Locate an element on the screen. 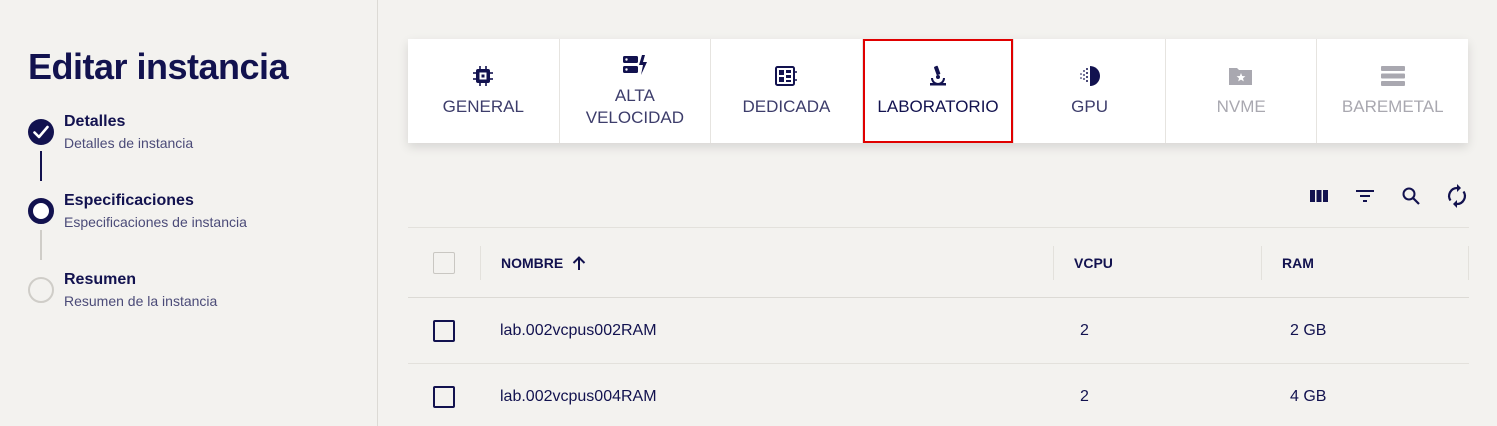 Image resolution: width=1497 pixels, height=426 pixels. cell-ram: 2 GB is located at coordinates (1308, 330).